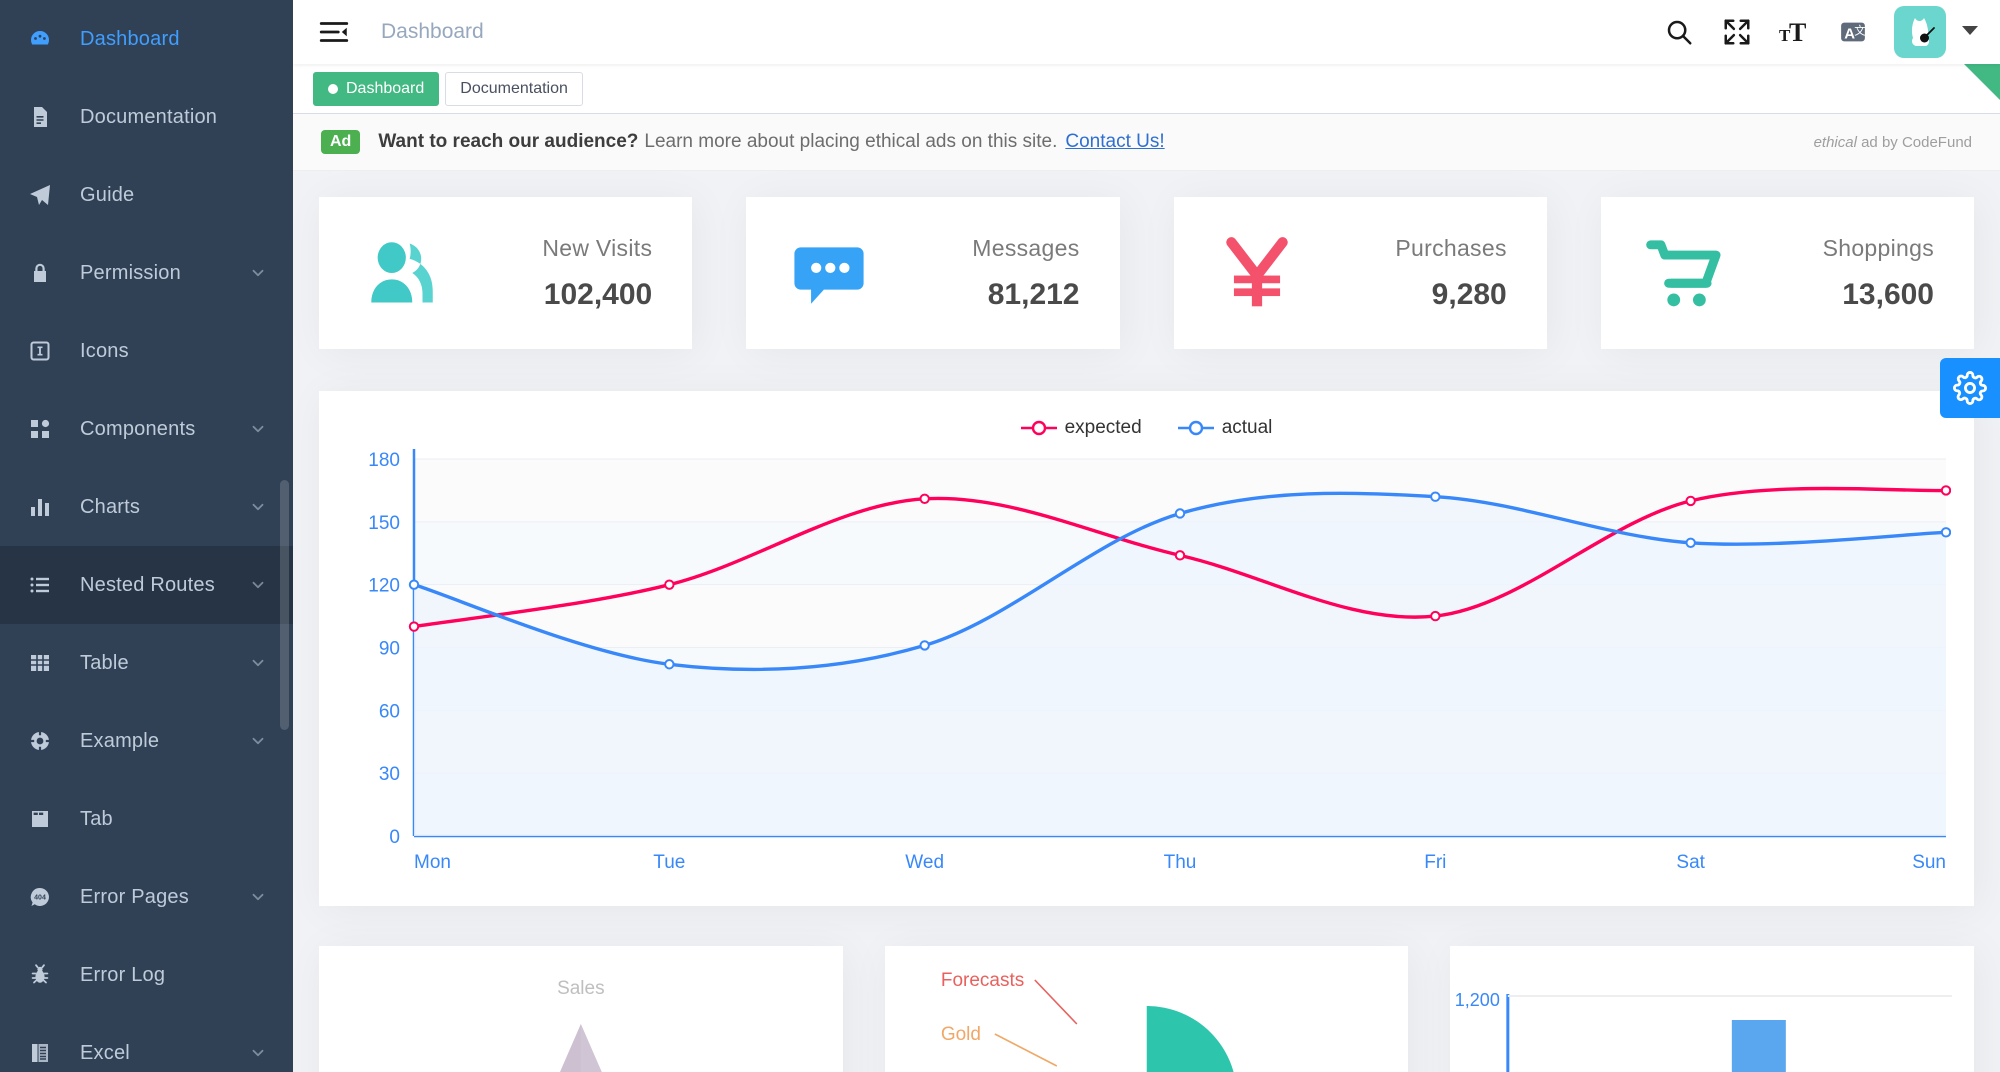 This screenshot has width=2000, height=1072. Describe the element at coordinates (1859, 31) in the screenshot. I see `svg-text: 文` at that location.